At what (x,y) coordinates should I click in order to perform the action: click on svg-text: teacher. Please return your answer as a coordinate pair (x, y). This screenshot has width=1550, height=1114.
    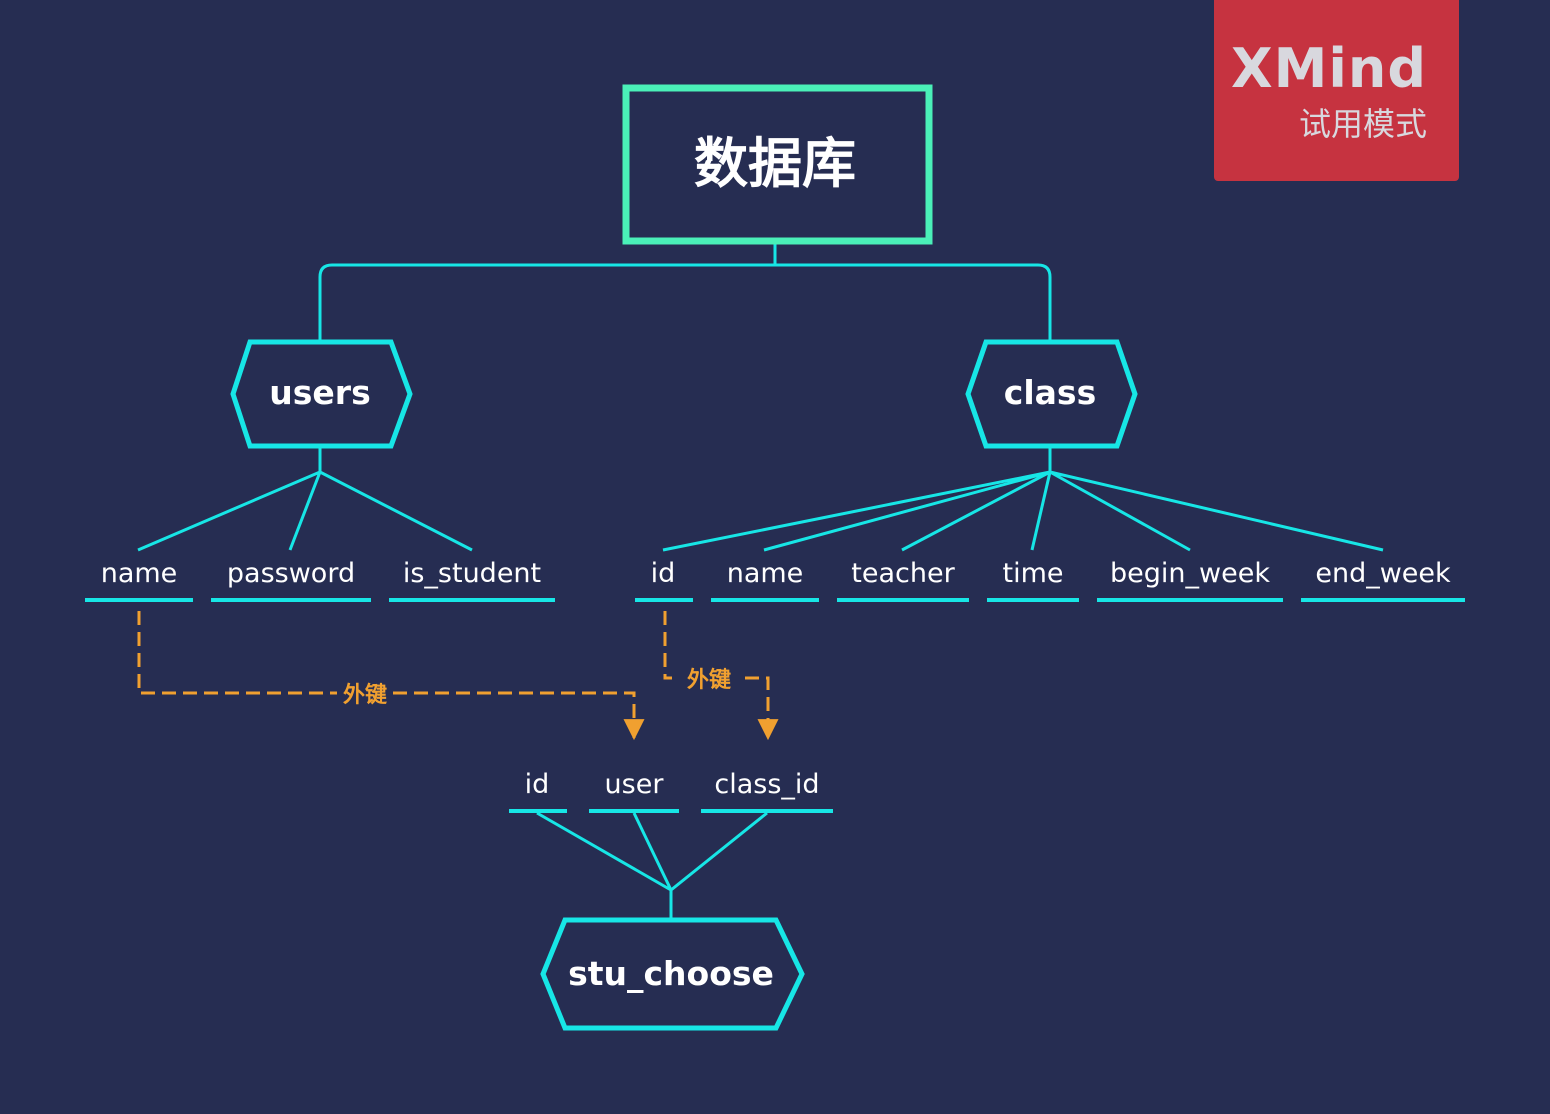
    Looking at the image, I should click on (903, 573).